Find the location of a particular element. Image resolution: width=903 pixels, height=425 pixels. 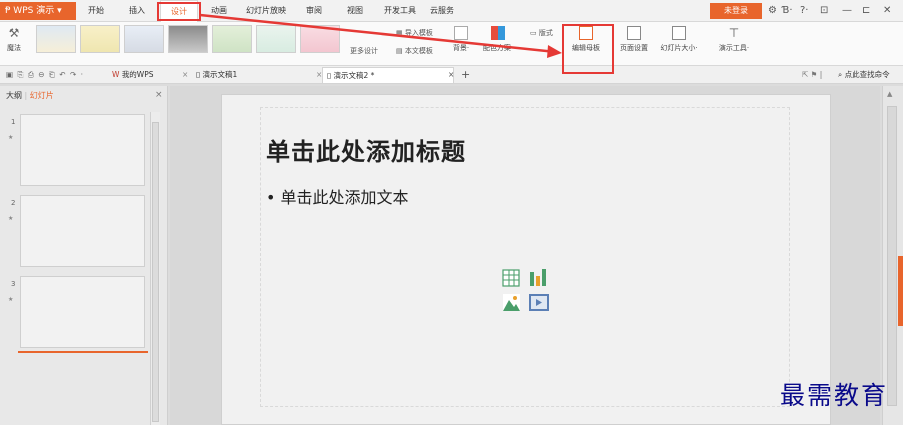

arrow-head-icon is located at coordinates (554, 51).